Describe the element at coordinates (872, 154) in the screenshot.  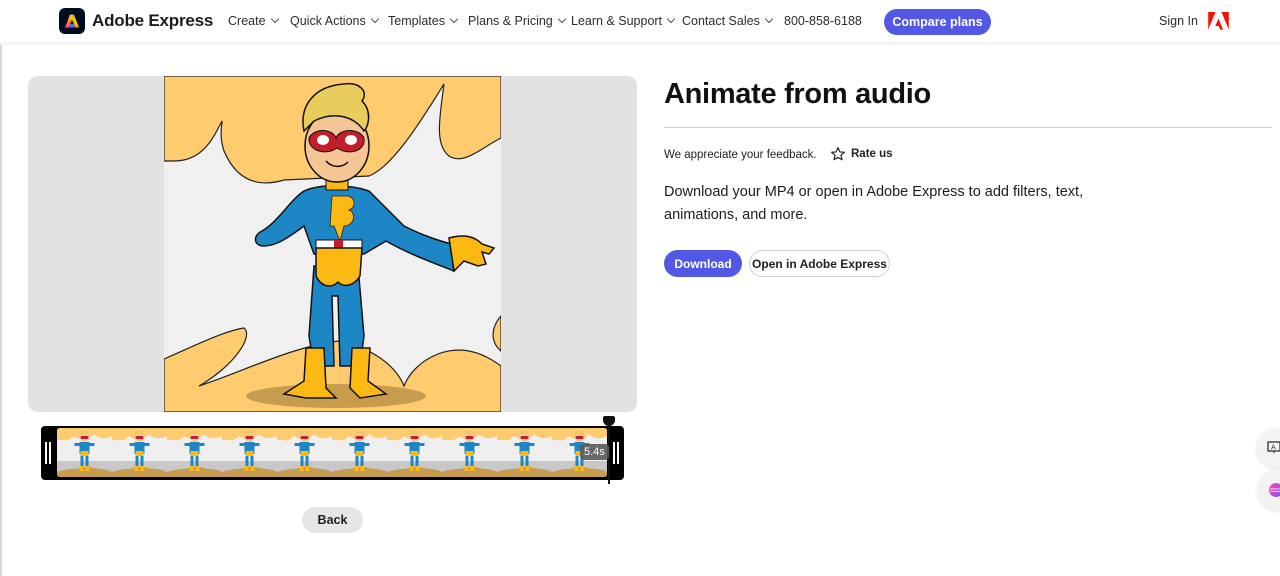
I see `rate-us-label: Rate us` at that location.